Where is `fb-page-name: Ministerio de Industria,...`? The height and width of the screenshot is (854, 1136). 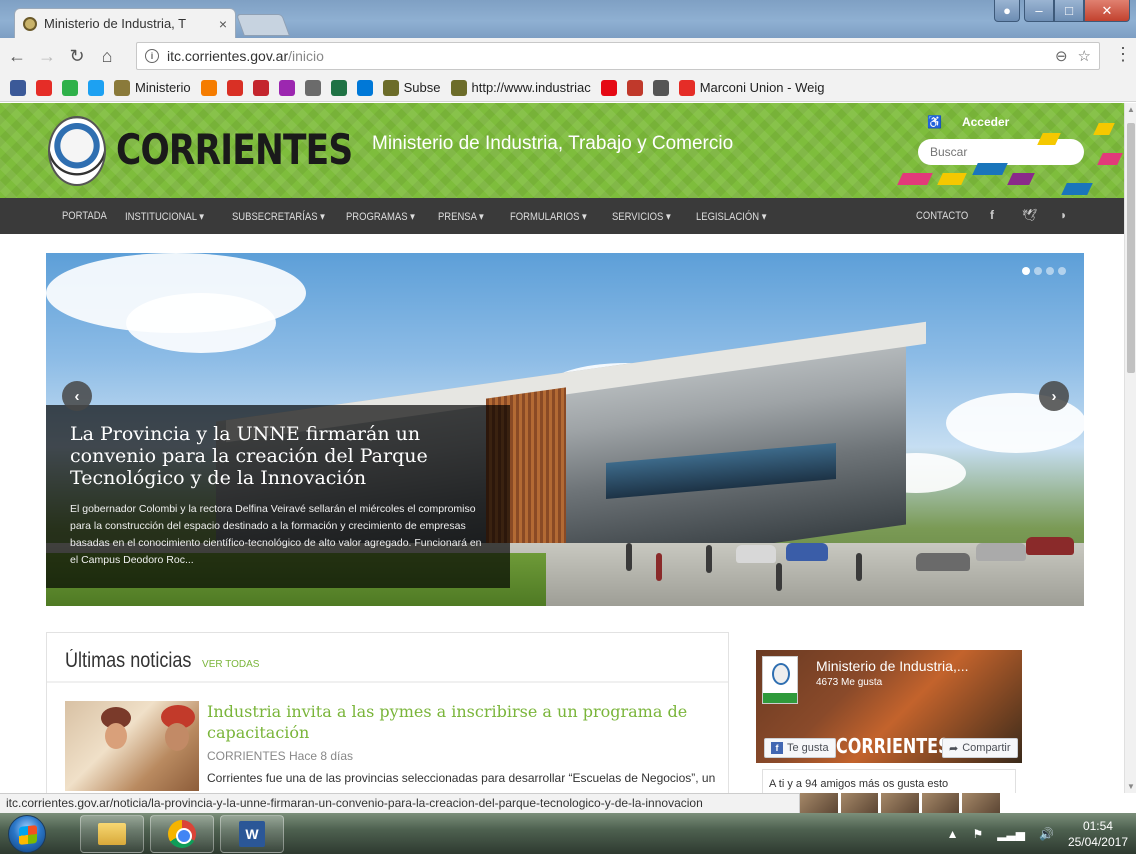 fb-page-name: Ministerio de Industria,... is located at coordinates (892, 666).